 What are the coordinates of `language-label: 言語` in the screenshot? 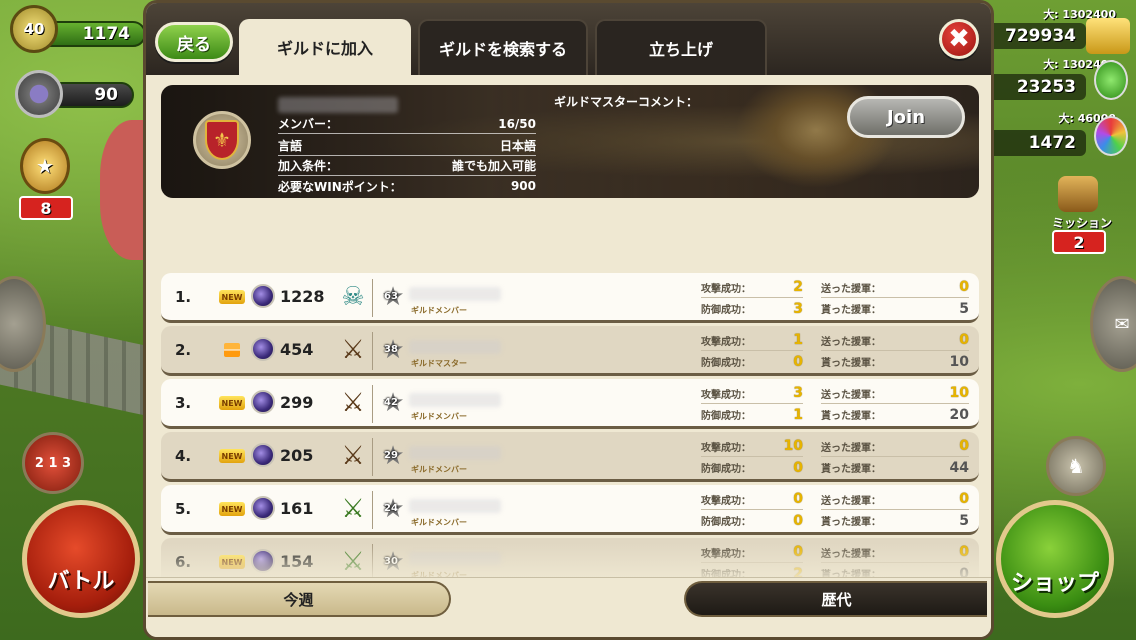 It's located at (290, 146).